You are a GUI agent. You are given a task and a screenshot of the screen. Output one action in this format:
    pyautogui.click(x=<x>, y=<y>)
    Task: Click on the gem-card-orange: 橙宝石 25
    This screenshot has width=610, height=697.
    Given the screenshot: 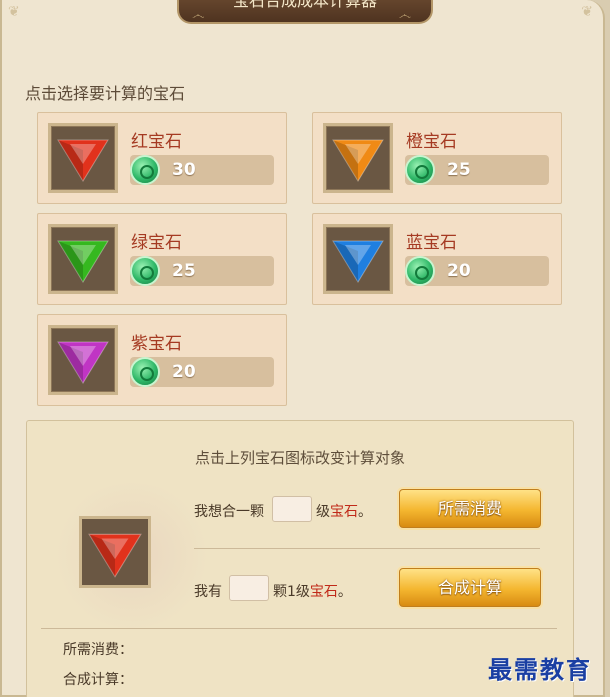 What is the action you would take?
    pyautogui.click(x=437, y=158)
    